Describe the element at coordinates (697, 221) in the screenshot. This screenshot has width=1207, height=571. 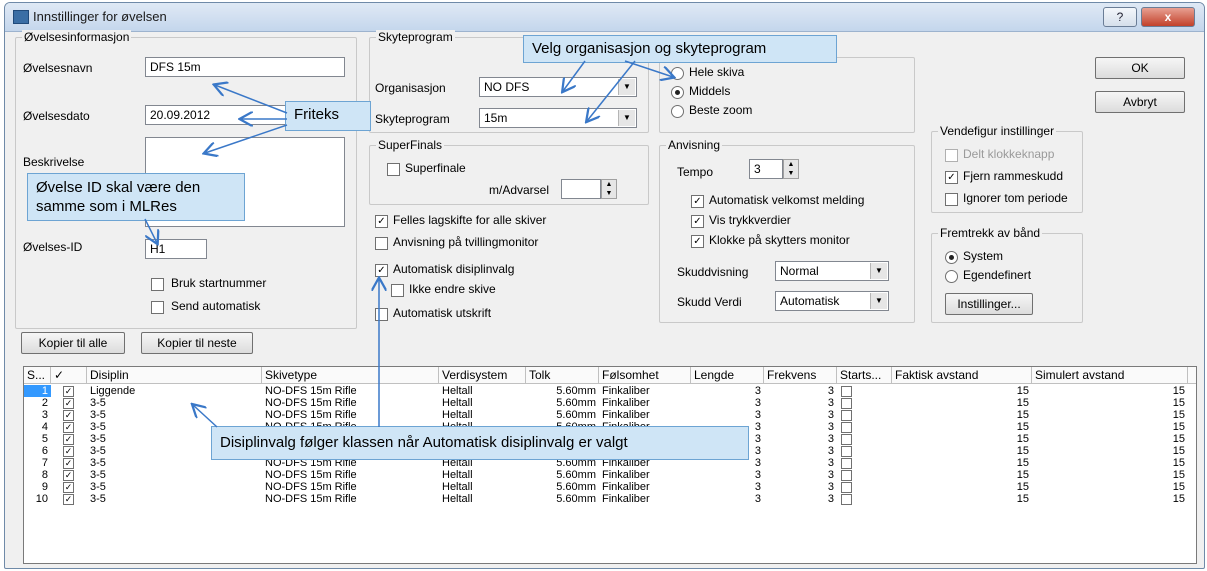
I see `trykk-checkbox: ✓` at that location.